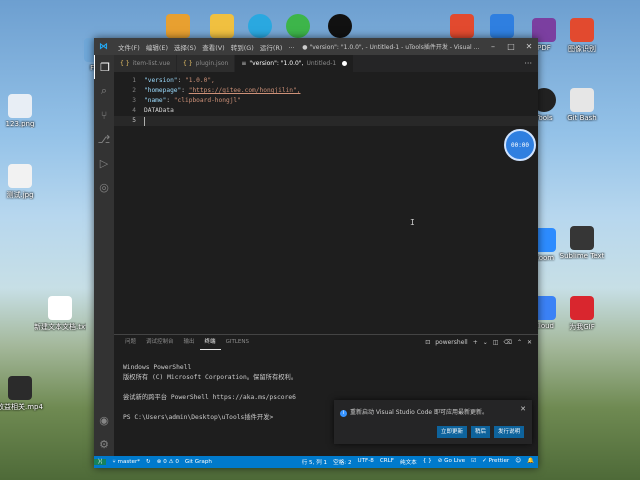  Describe the element at coordinates (451, 462) in the screenshot. I see `go-live-button: ⊘ Go Live` at that location.